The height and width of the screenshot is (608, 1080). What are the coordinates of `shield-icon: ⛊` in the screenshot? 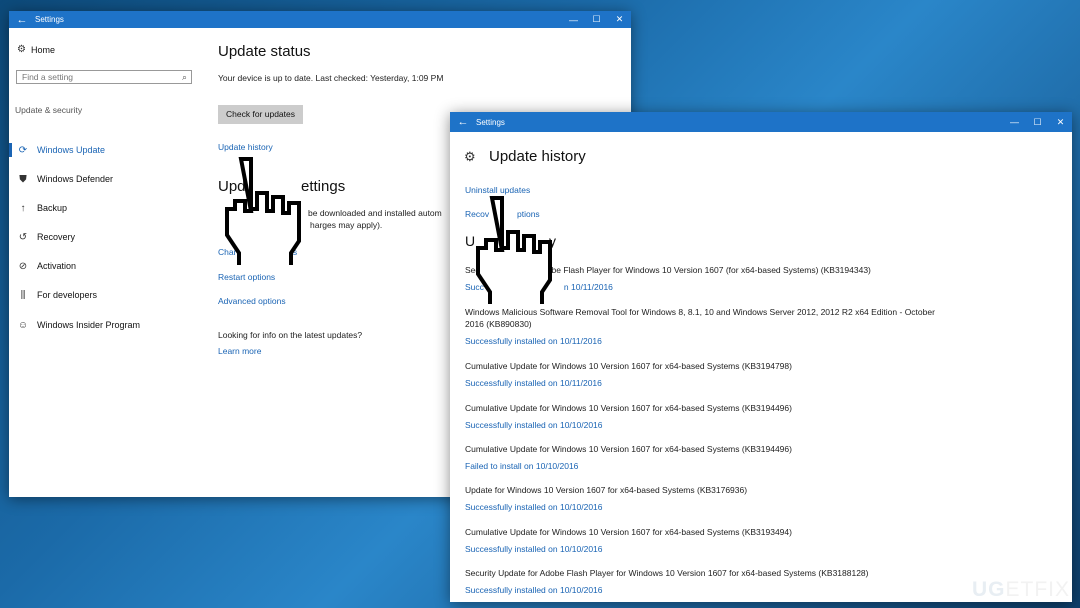 It's located at (23, 179).